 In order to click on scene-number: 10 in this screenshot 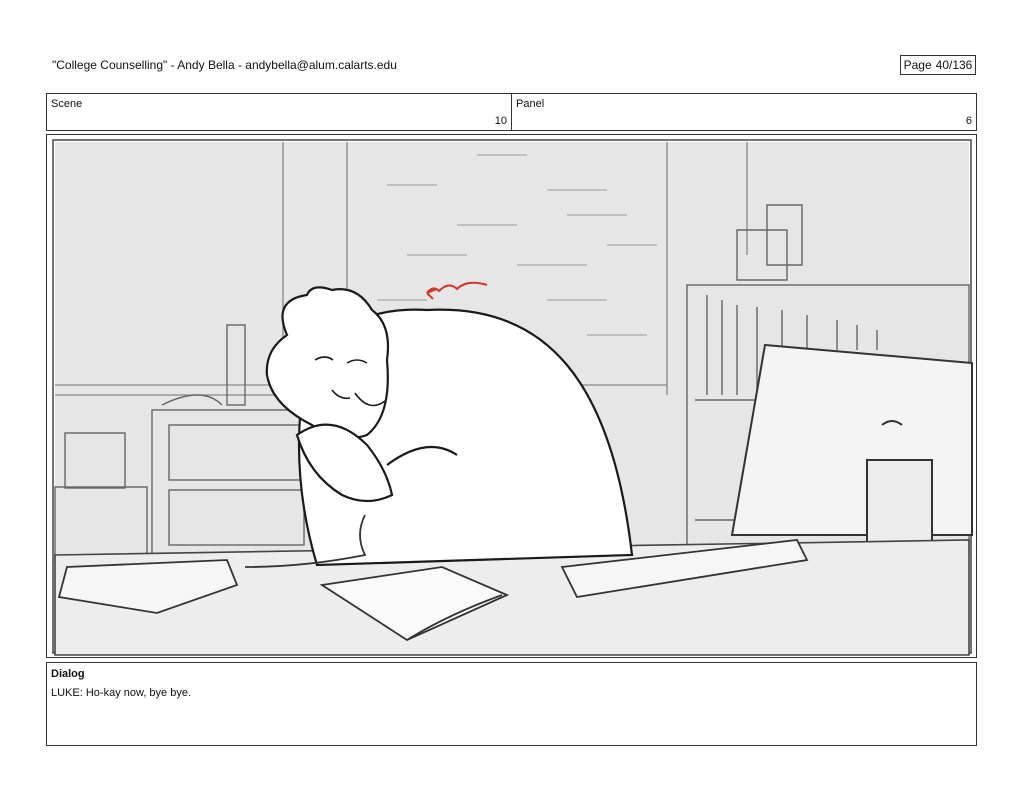, I will do `click(500, 121)`.